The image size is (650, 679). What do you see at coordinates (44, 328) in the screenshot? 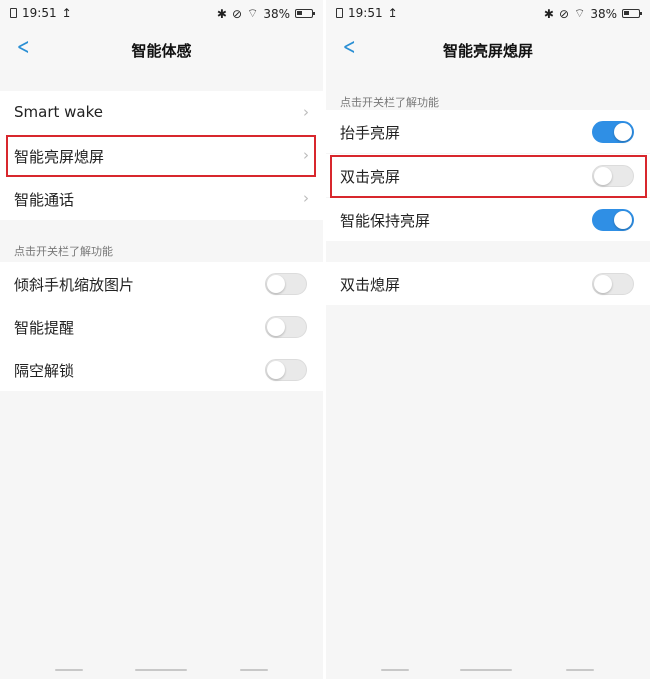
I see `toggle-label: 智能提醒` at bounding box center [44, 328].